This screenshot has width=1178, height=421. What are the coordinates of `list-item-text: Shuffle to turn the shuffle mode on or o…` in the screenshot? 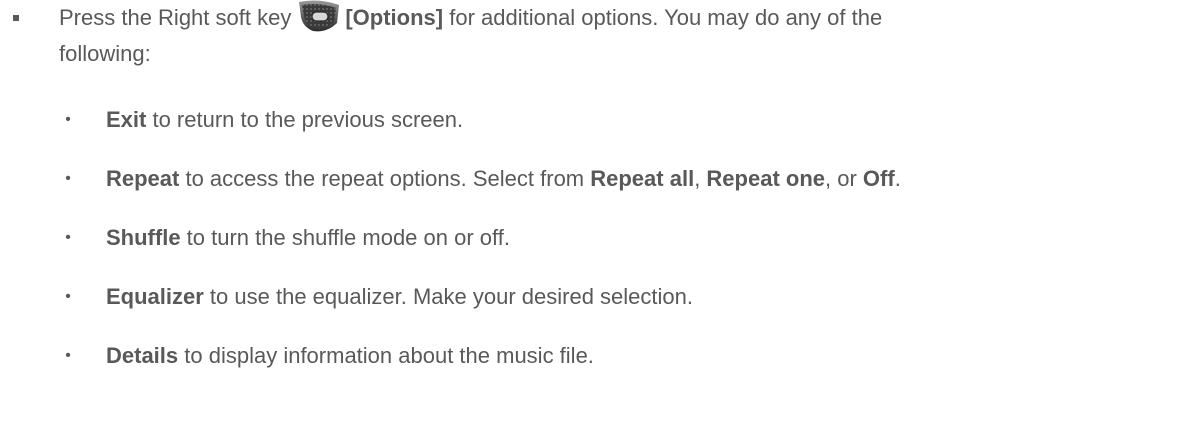 It's located at (308, 238).